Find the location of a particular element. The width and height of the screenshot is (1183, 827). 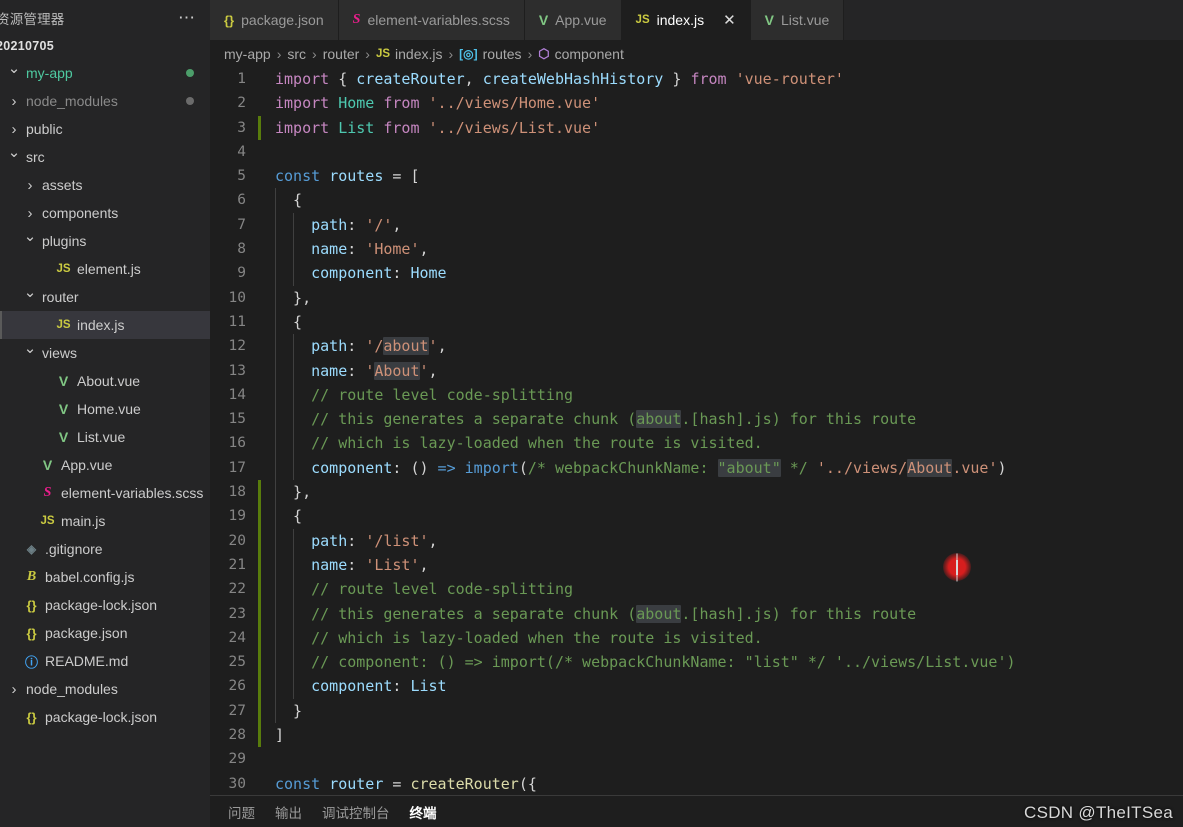

code-line: 8 name: 'Home', is located at coordinates (696, 249).